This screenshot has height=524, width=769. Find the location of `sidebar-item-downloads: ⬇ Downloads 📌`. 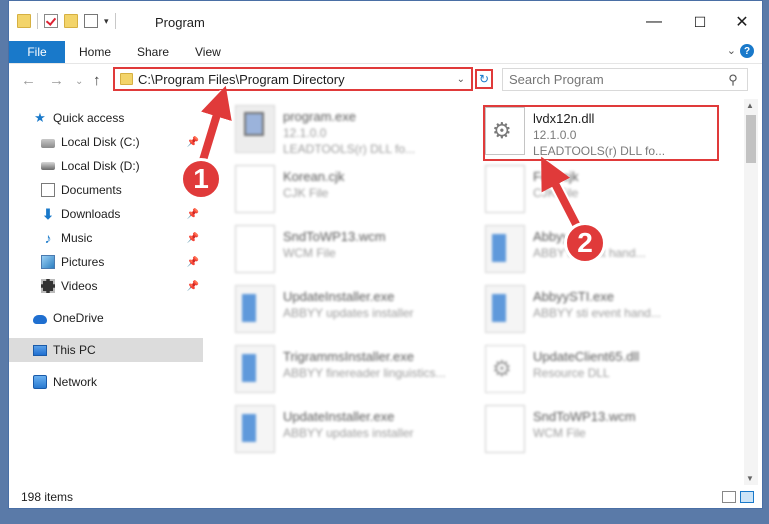

sidebar-item-downloads: ⬇ Downloads 📌 is located at coordinates (106, 214).